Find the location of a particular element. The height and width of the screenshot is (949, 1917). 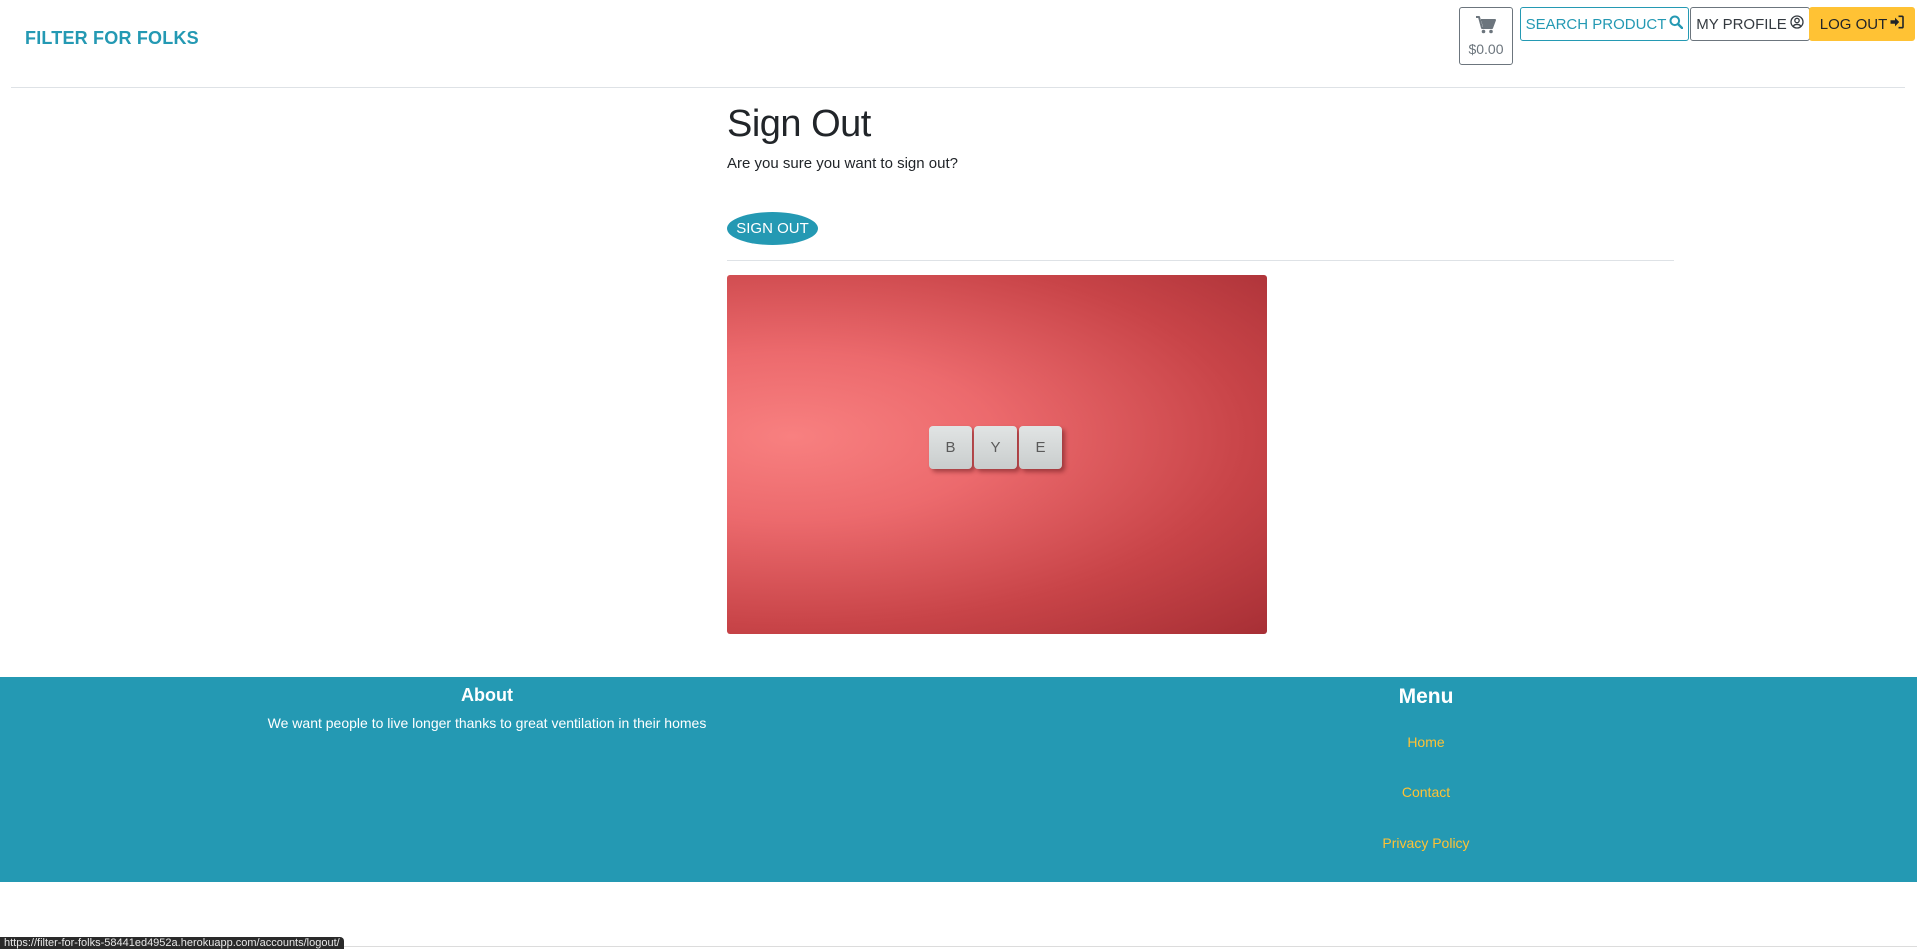

search-product-label: SEARCH PRODUCT is located at coordinates (1596, 24).